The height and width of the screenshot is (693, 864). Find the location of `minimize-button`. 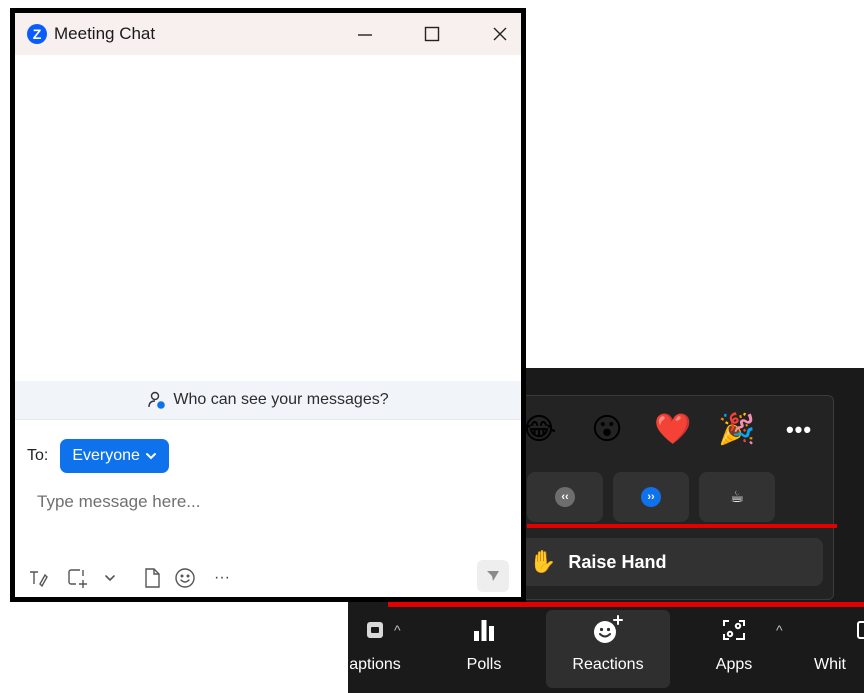

minimize-button is located at coordinates (365, 34).